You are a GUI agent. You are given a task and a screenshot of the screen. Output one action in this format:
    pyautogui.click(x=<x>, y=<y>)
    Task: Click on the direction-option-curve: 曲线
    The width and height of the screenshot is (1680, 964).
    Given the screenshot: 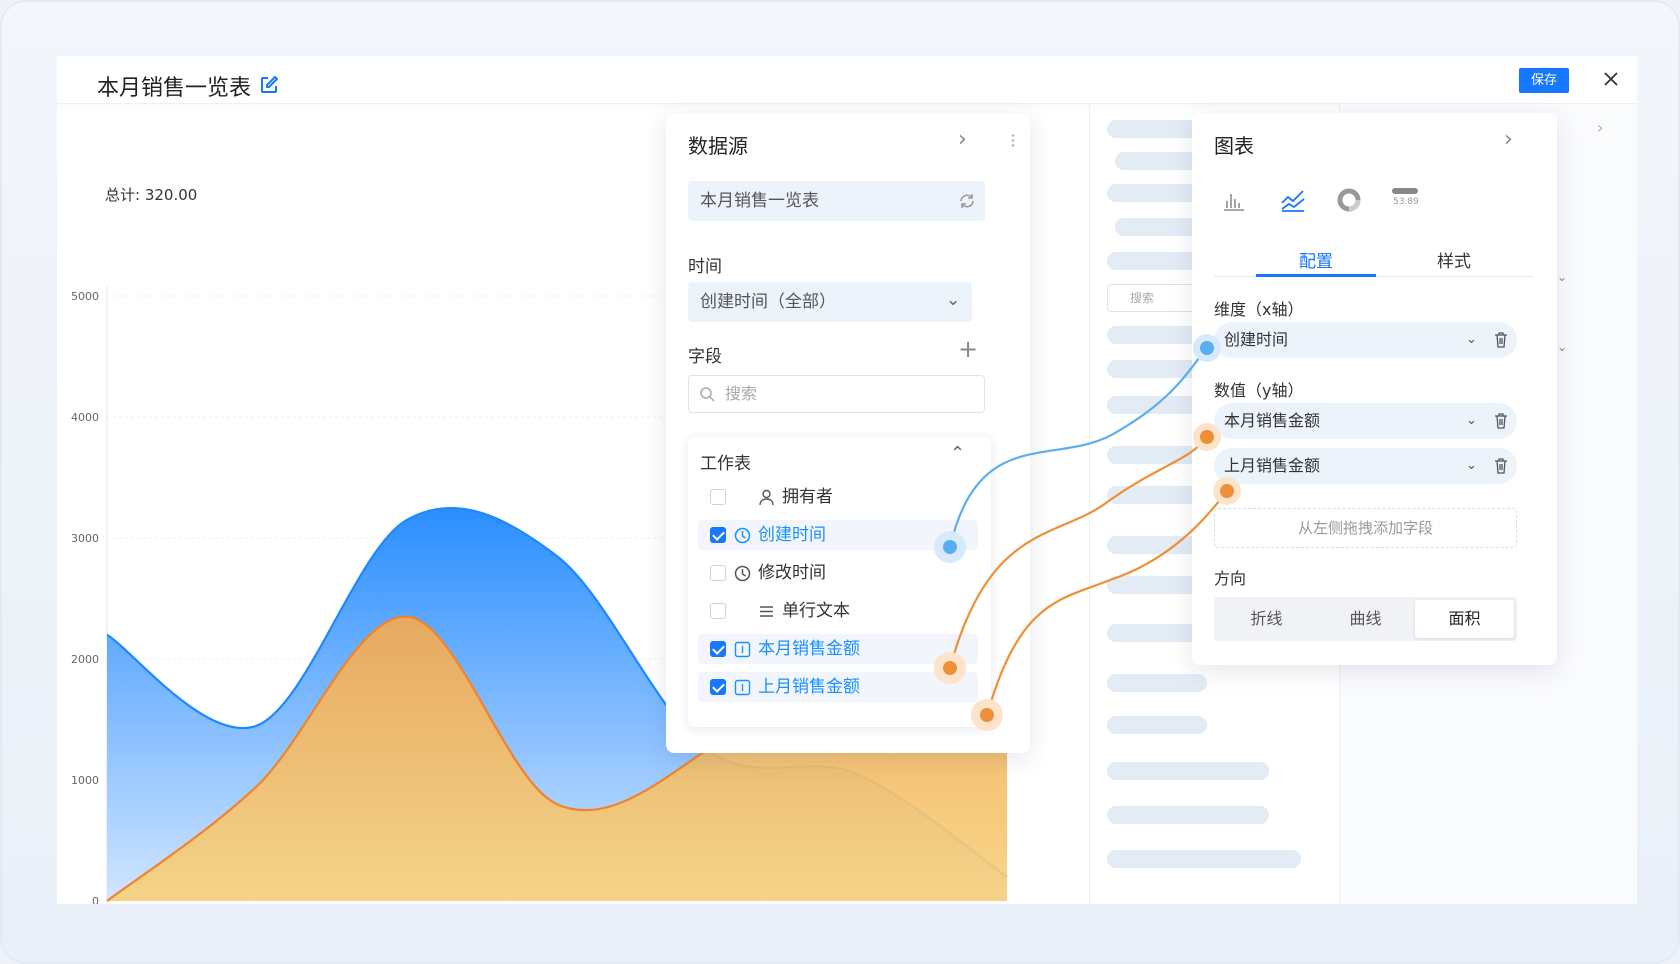 What is the action you would take?
    pyautogui.click(x=1365, y=619)
    